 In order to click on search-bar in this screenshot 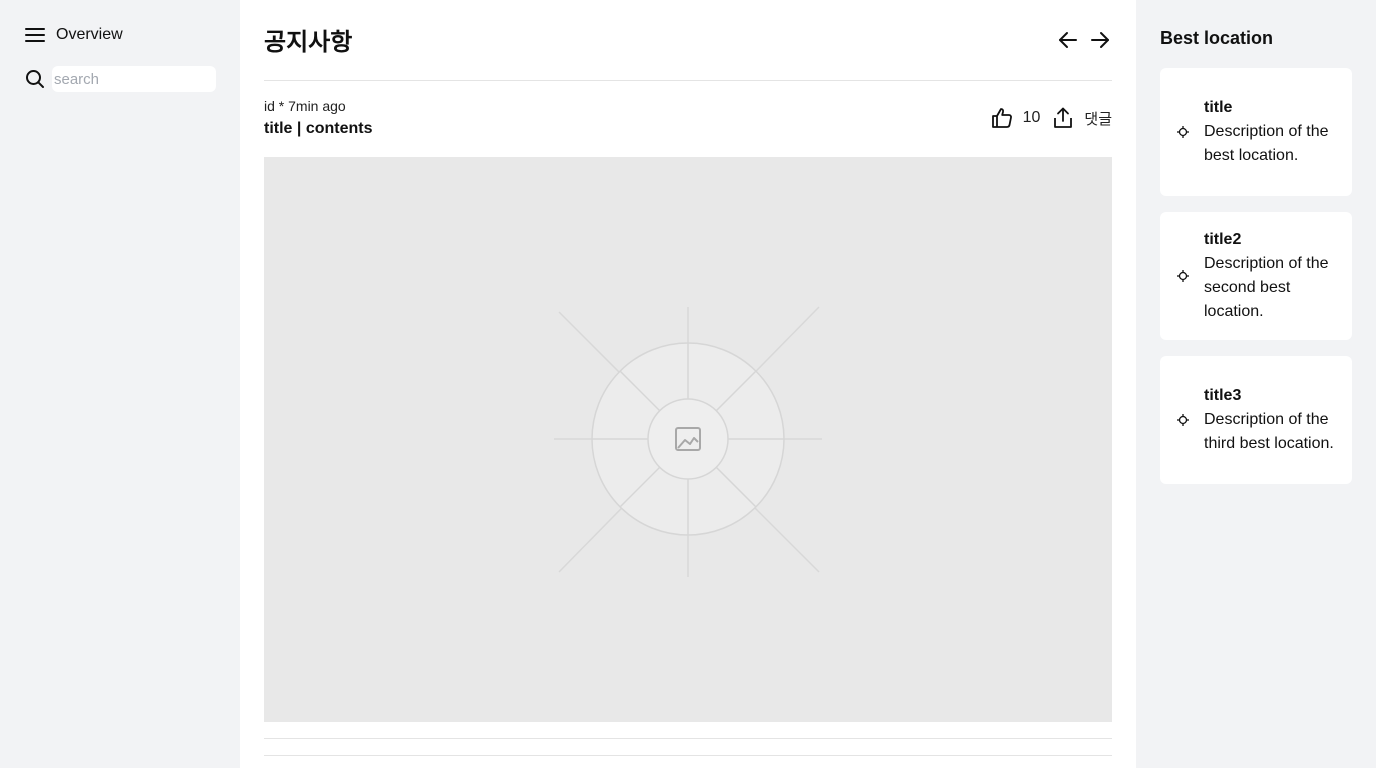, I will do `click(120, 79)`.